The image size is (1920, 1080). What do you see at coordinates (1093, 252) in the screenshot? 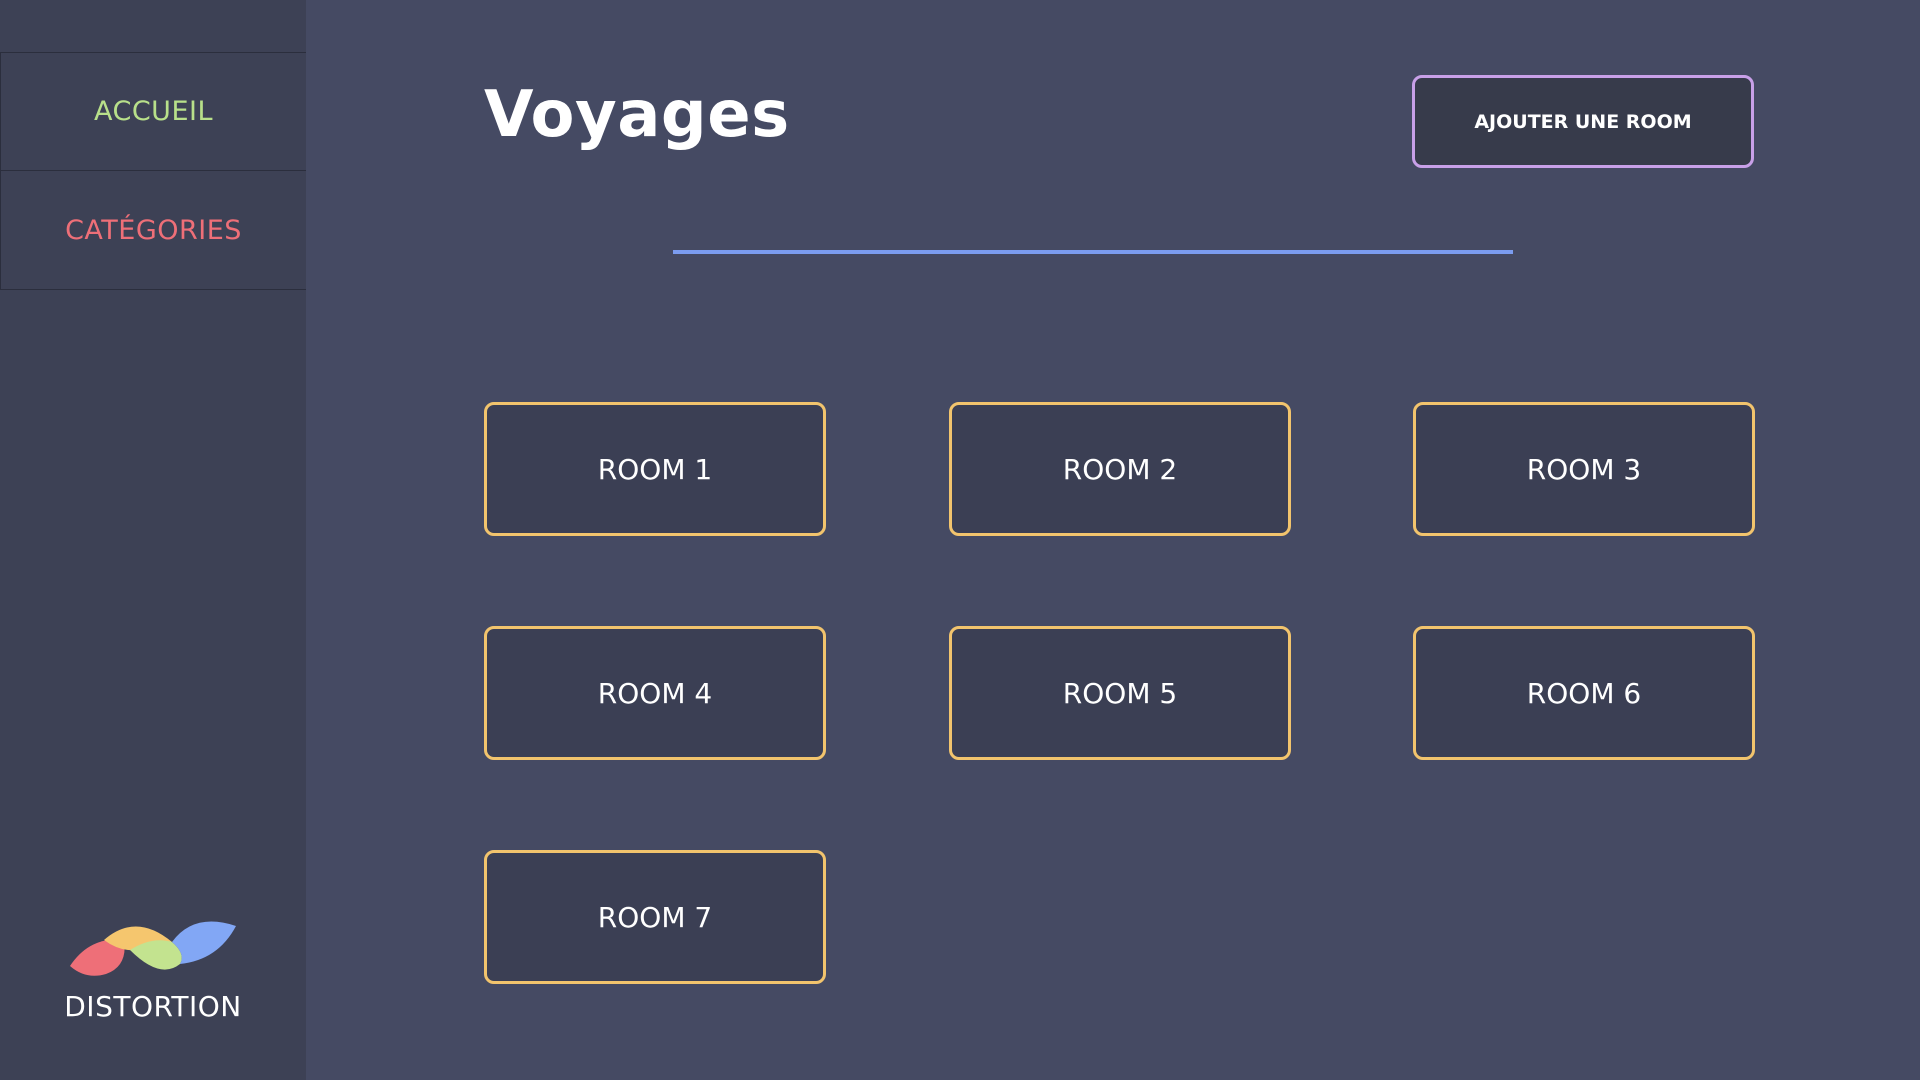
I see `title-divider` at bounding box center [1093, 252].